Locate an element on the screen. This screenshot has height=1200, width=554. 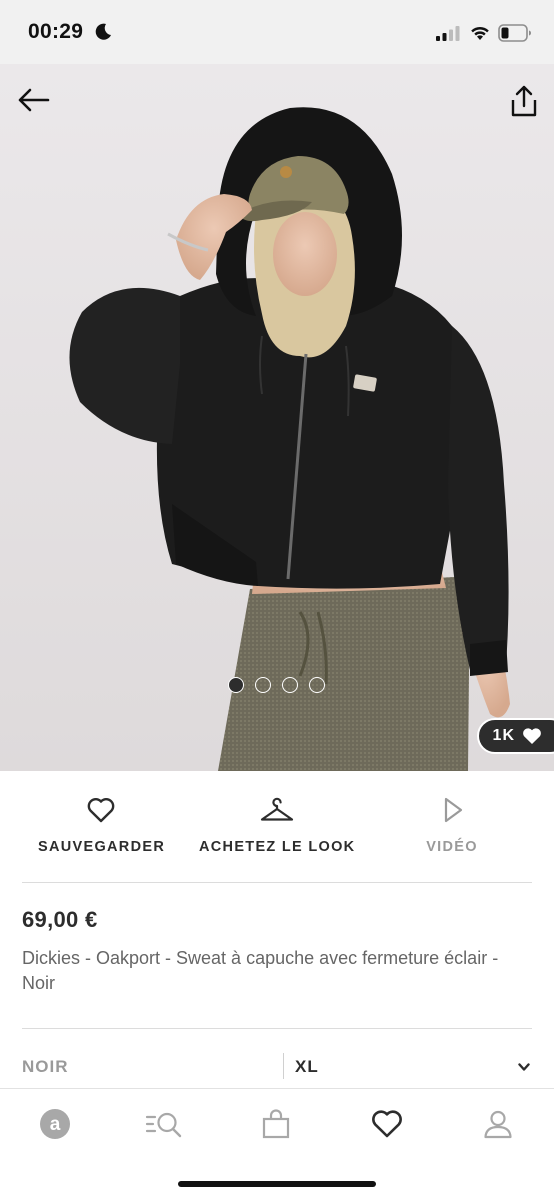
save-label: SAUVEGARDER is located at coordinates (102, 847).